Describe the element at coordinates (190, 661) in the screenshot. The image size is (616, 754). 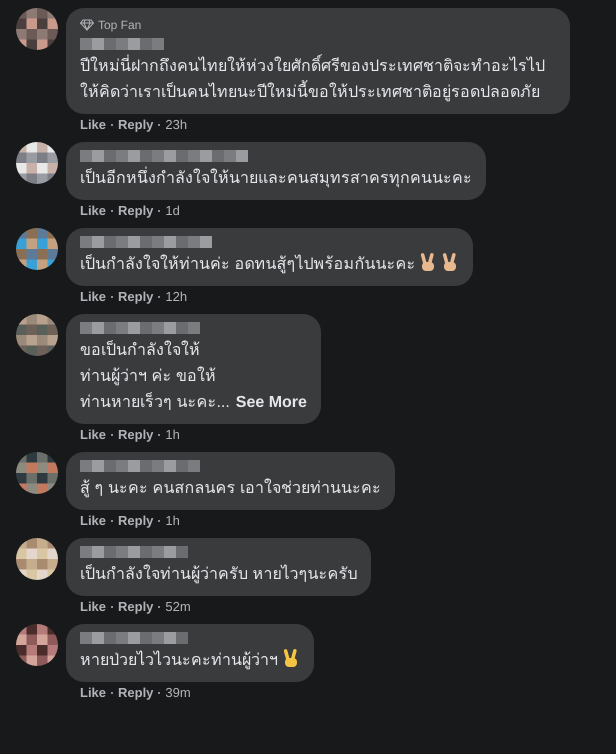
I see `comment-text: หายป่วยไวไวนะคะท่านผู้ว่าฯ` at that location.